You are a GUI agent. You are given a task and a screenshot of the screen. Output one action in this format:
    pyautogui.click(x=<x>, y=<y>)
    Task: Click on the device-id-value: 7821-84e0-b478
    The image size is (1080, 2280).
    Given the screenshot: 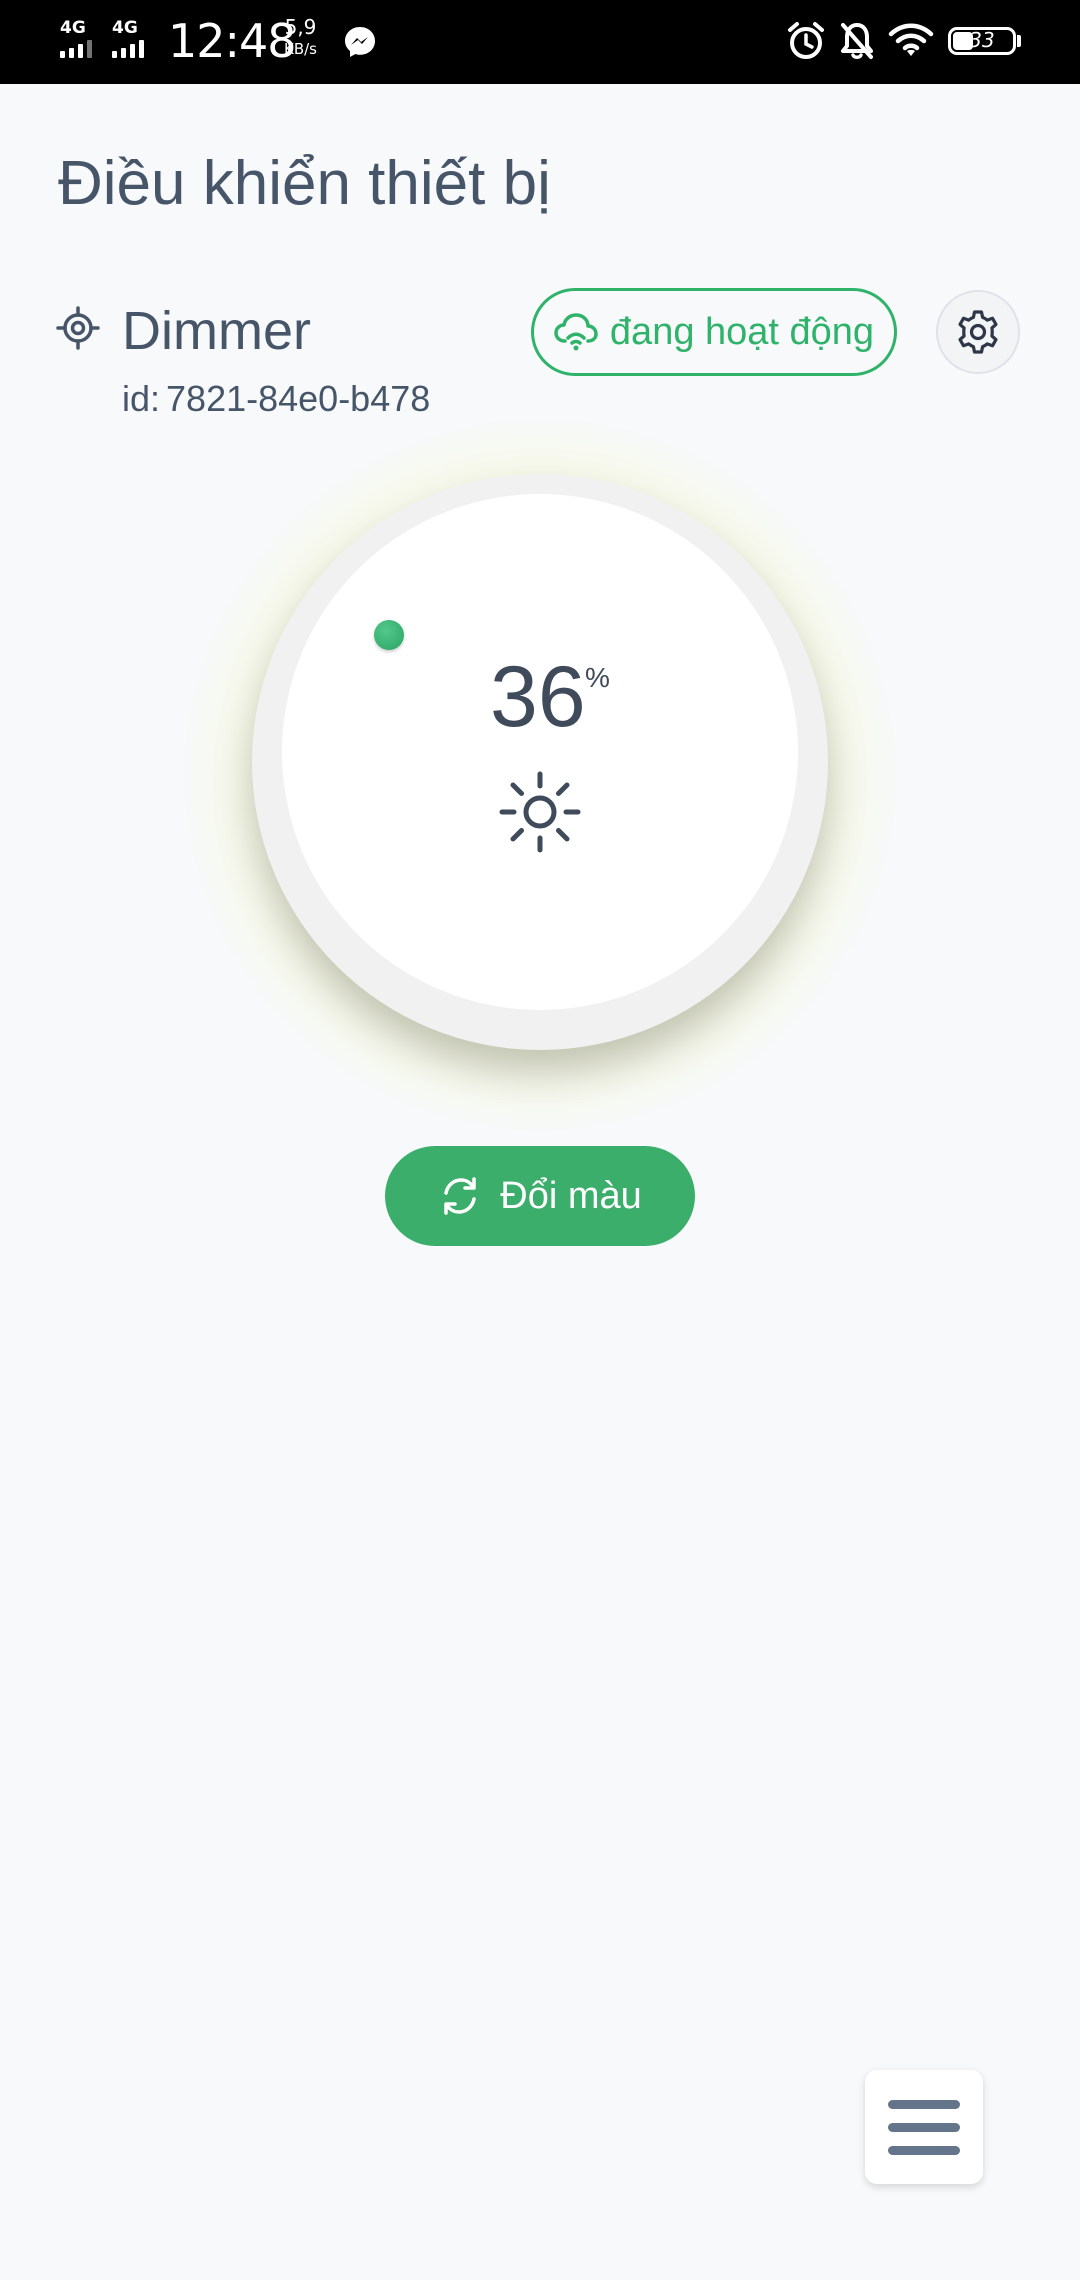 What is the action you would take?
    pyautogui.click(x=298, y=398)
    